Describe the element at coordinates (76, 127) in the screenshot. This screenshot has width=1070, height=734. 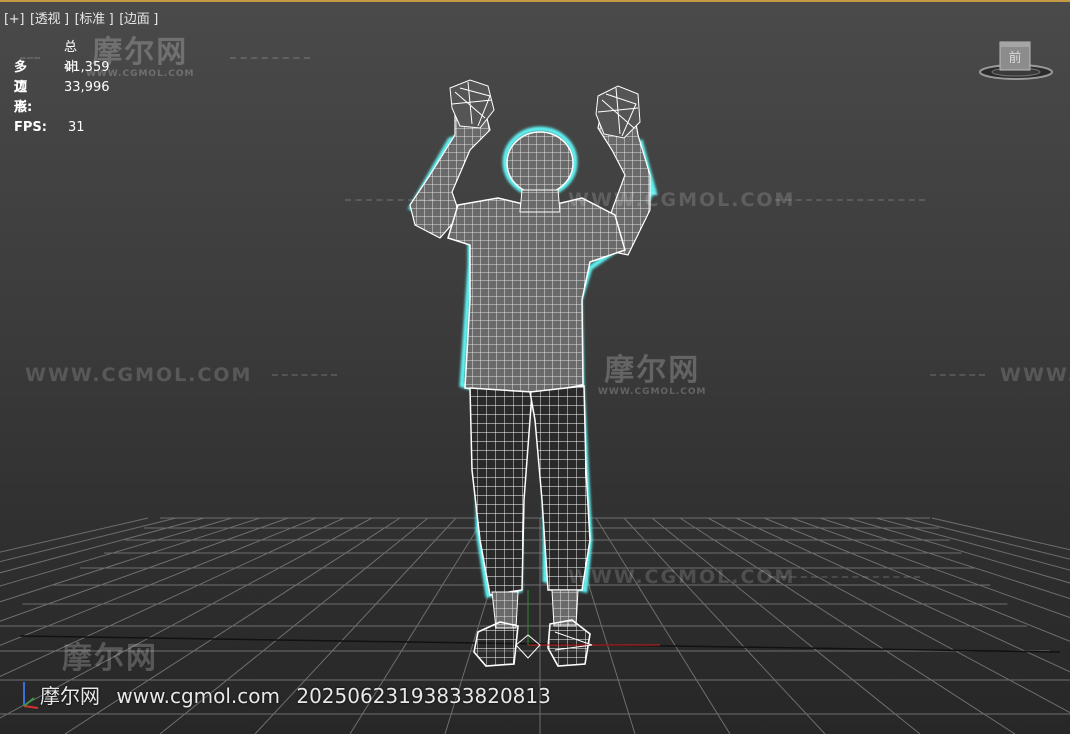
I see `fps-value: 31` at that location.